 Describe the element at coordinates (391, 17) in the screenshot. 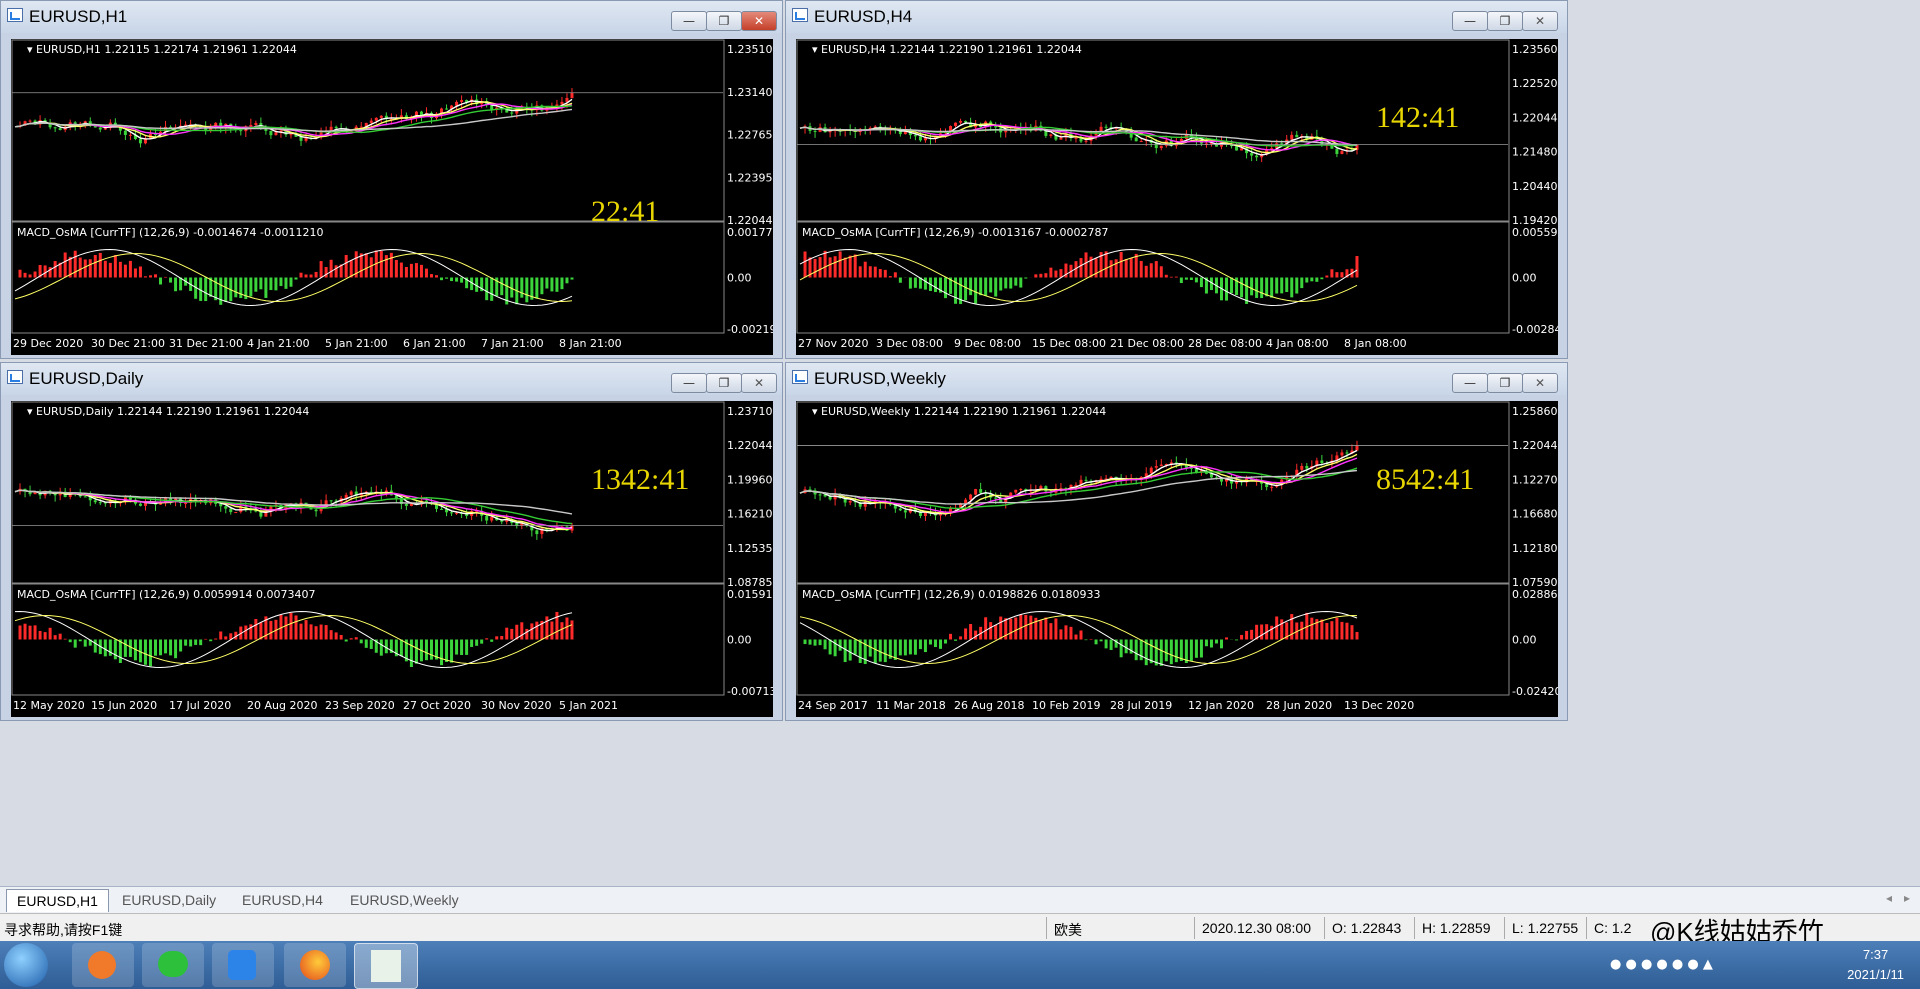

I see `window-titlebar: EURUSD,H1 — ❐ ✕` at that location.